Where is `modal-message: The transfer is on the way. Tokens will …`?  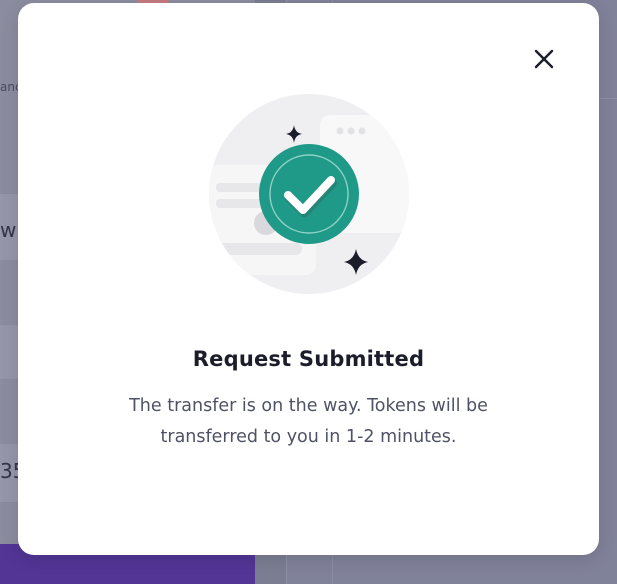
modal-message: The transfer is on the way. Tokens will … is located at coordinates (308, 421).